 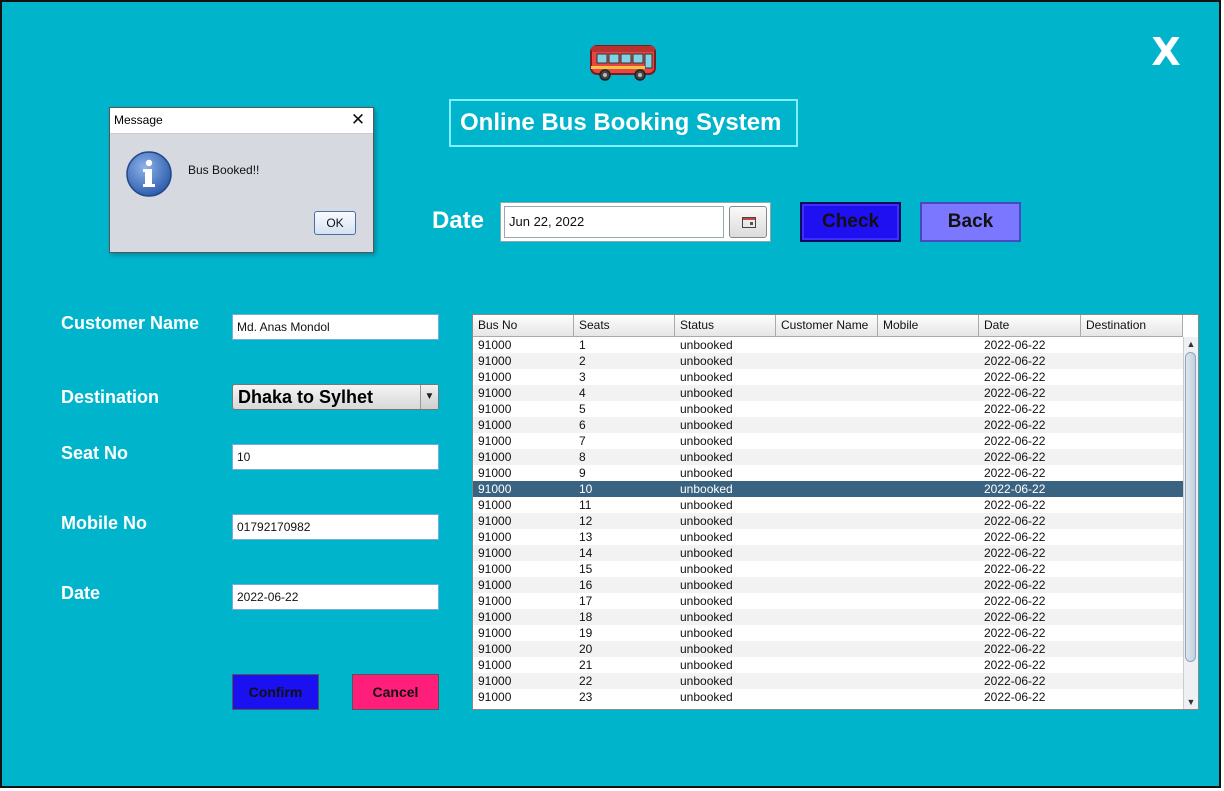 What do you see at coordinates (828, 409) in the screenshot?
I see `table-row: 91000 5 unbooked 2022-06-22` at bounding box center [828, 409].